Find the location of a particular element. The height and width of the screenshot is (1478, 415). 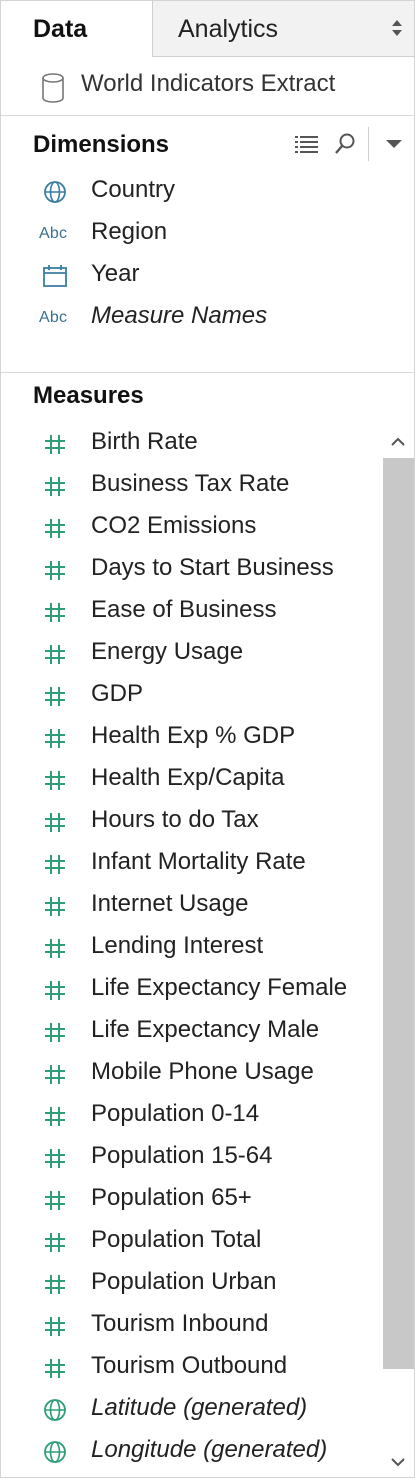

field-label: Country is located at coordinates (133, 189).